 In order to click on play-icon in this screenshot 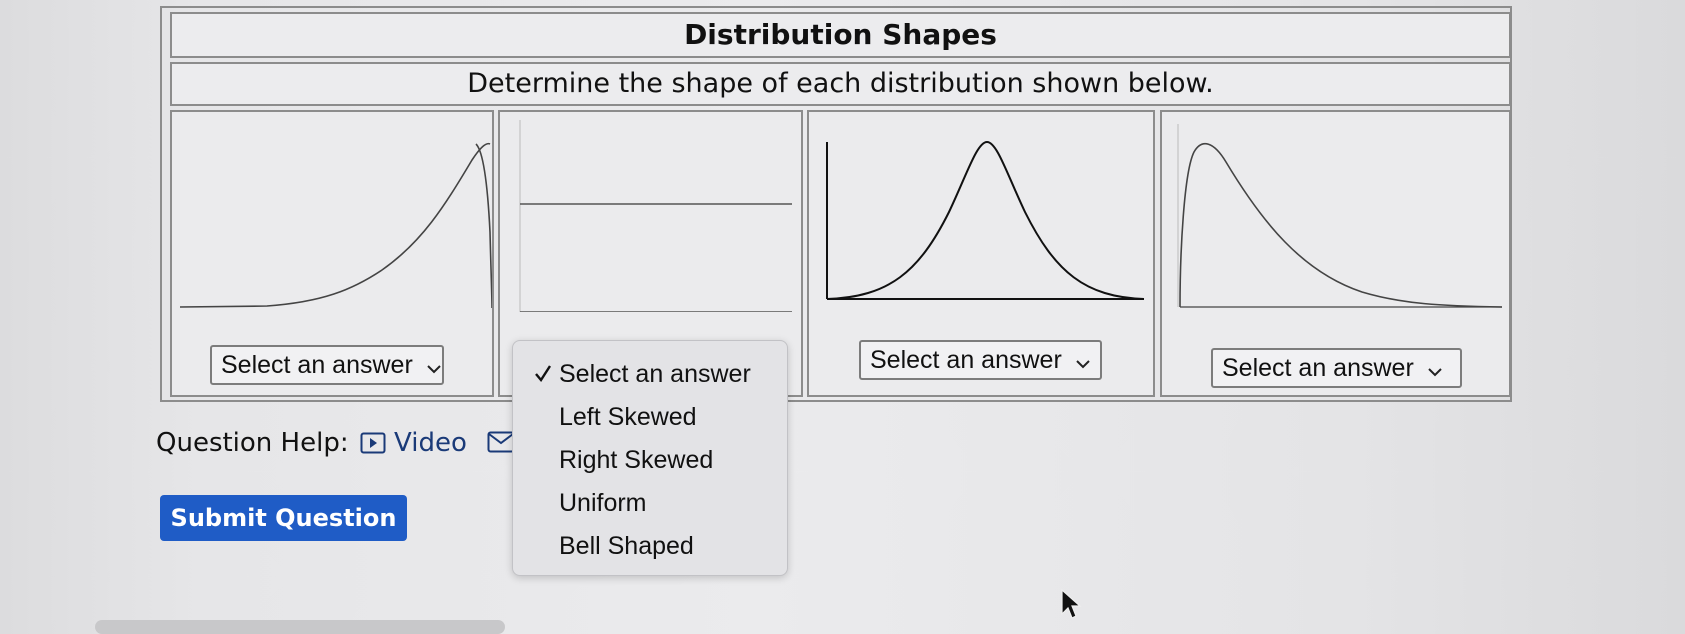, I will do `click(373, 443)`.